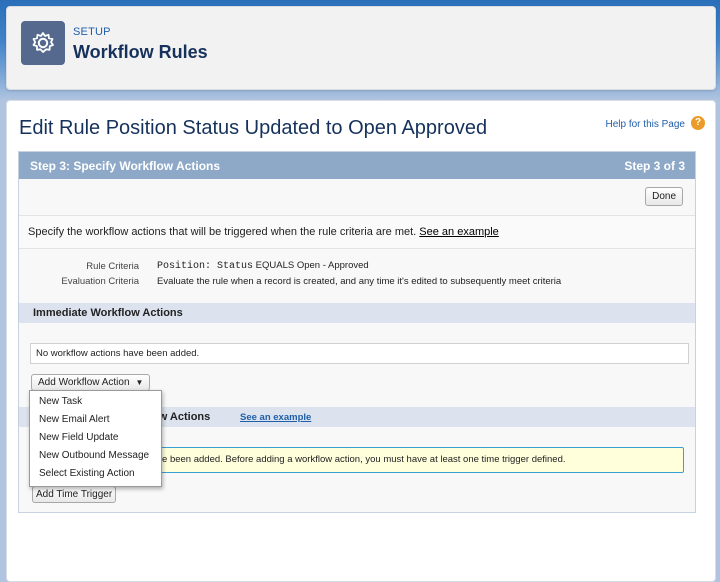 This screenshot has width=720, height=582. Describe the element at coordinates (100, 281) in the screenshot. I see `evaluation-criteria-label: Evaluation Criteria` at that location.